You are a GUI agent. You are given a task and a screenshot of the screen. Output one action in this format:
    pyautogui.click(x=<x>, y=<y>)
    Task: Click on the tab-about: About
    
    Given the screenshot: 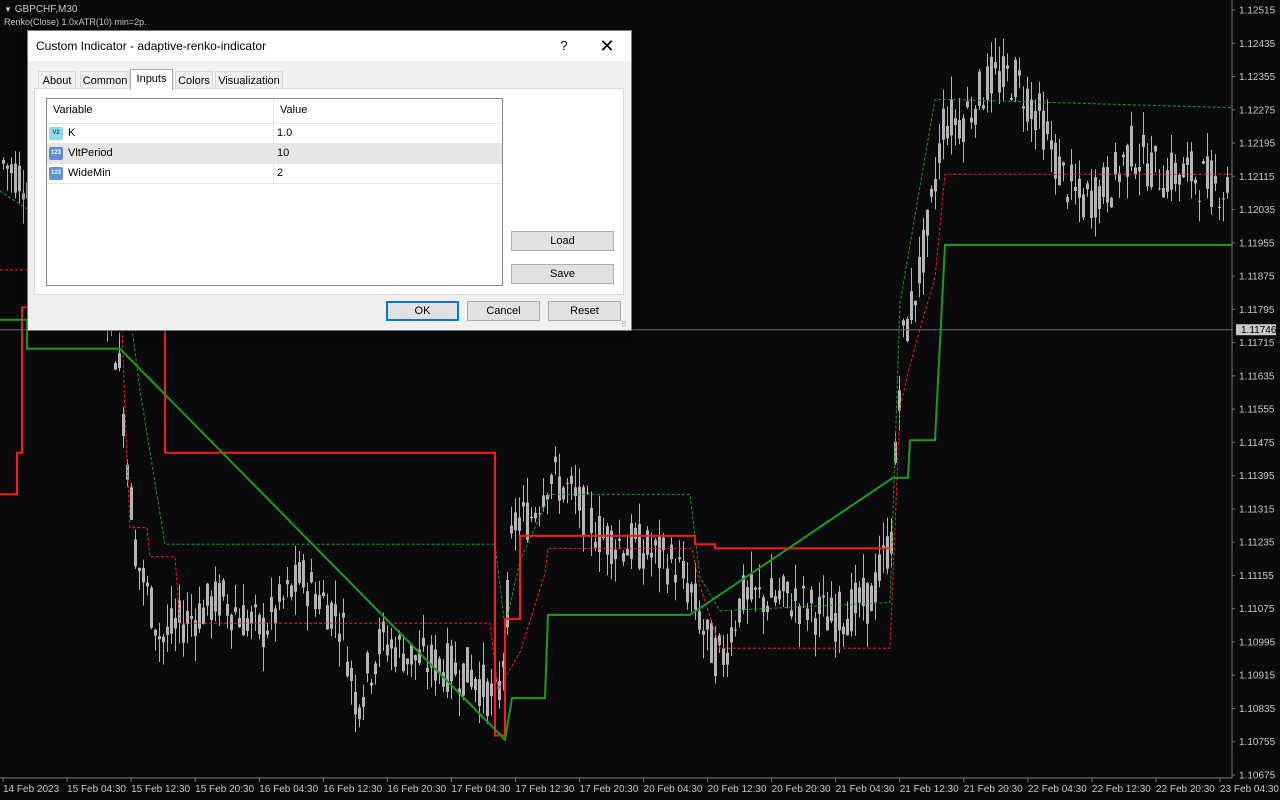 What is the action you would take?
    pyautogui.click(x=57, y=80)
    